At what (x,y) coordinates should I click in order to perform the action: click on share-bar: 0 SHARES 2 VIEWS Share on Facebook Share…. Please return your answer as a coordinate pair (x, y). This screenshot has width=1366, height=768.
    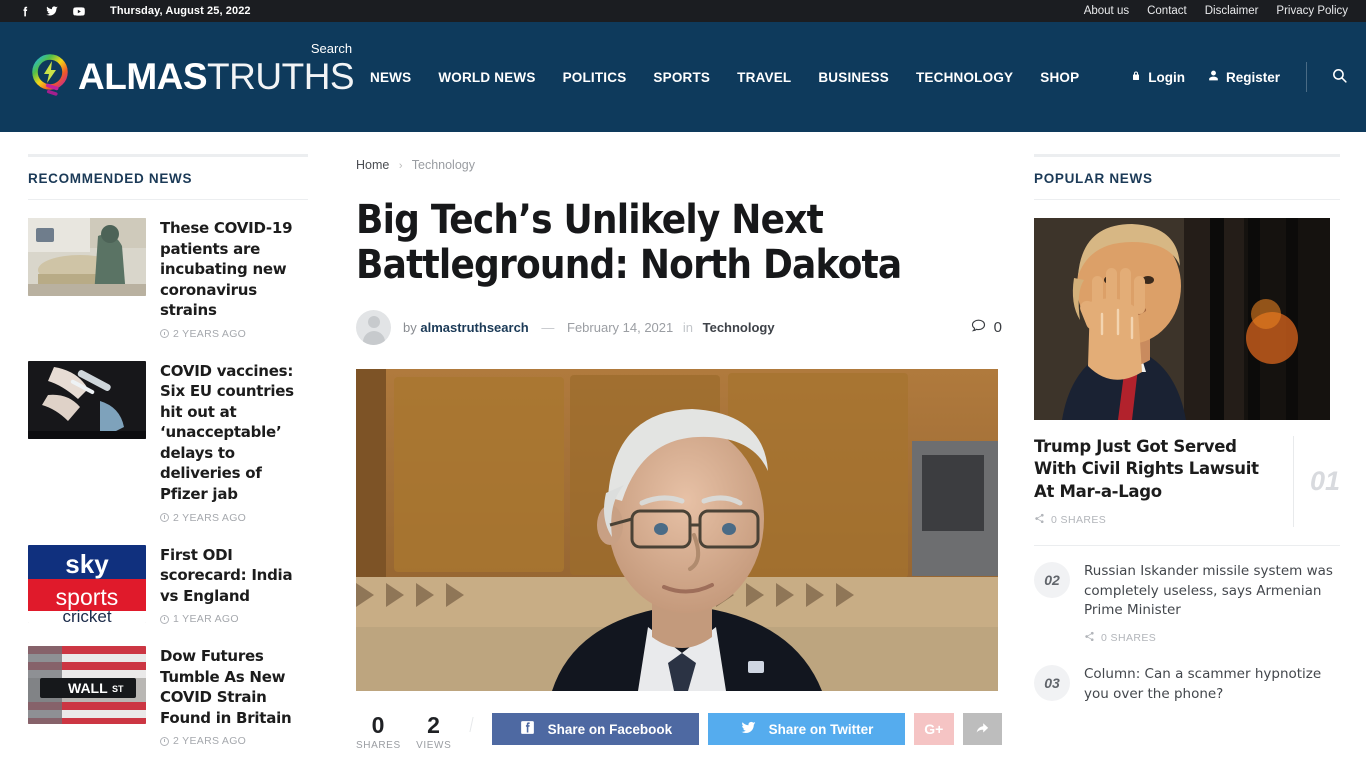
    Looking at the image, I should click on (679, 731).